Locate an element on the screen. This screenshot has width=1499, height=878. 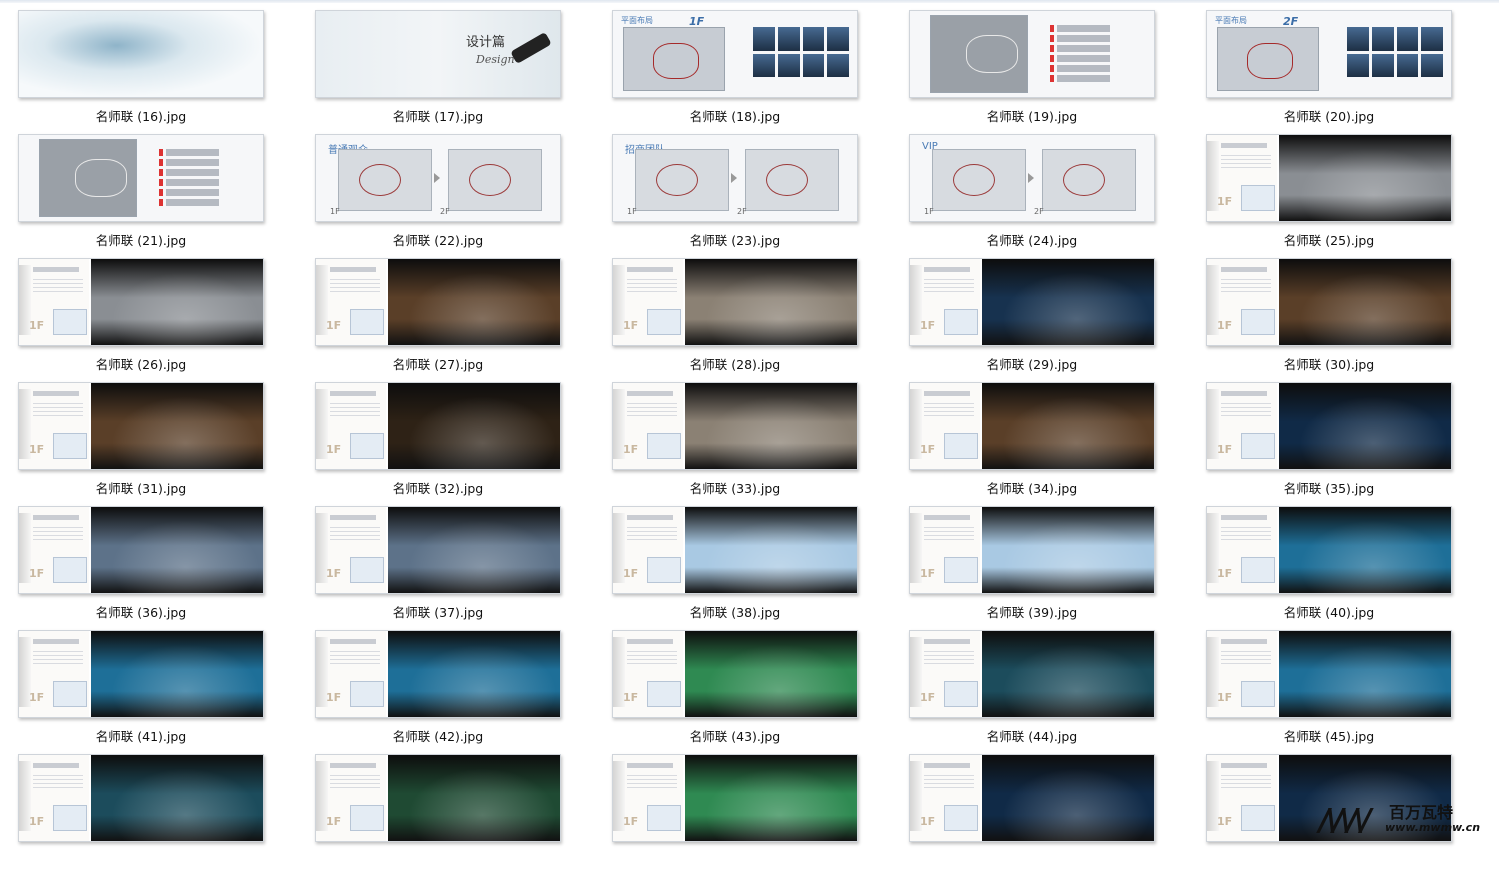
thumbnail-image: 设计篇Design is located at coordinates (438, 54).